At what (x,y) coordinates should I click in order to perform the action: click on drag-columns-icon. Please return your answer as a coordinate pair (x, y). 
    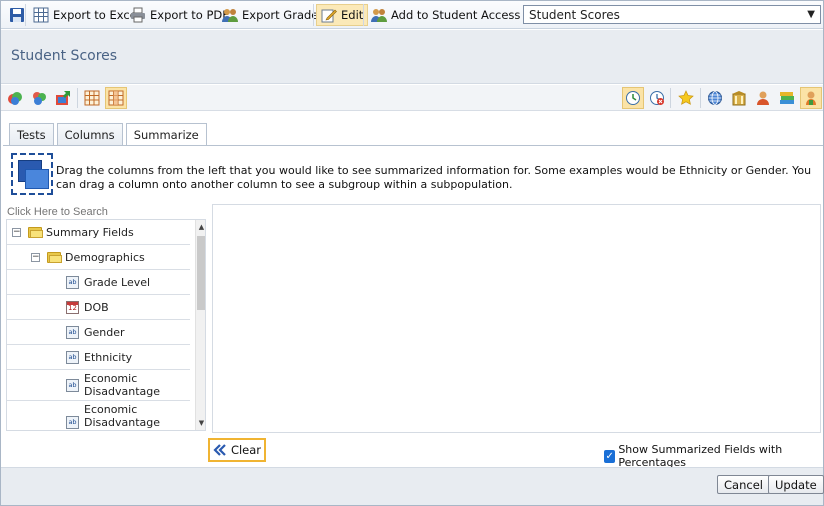
    Looking at the image, I should click on (32, 174).